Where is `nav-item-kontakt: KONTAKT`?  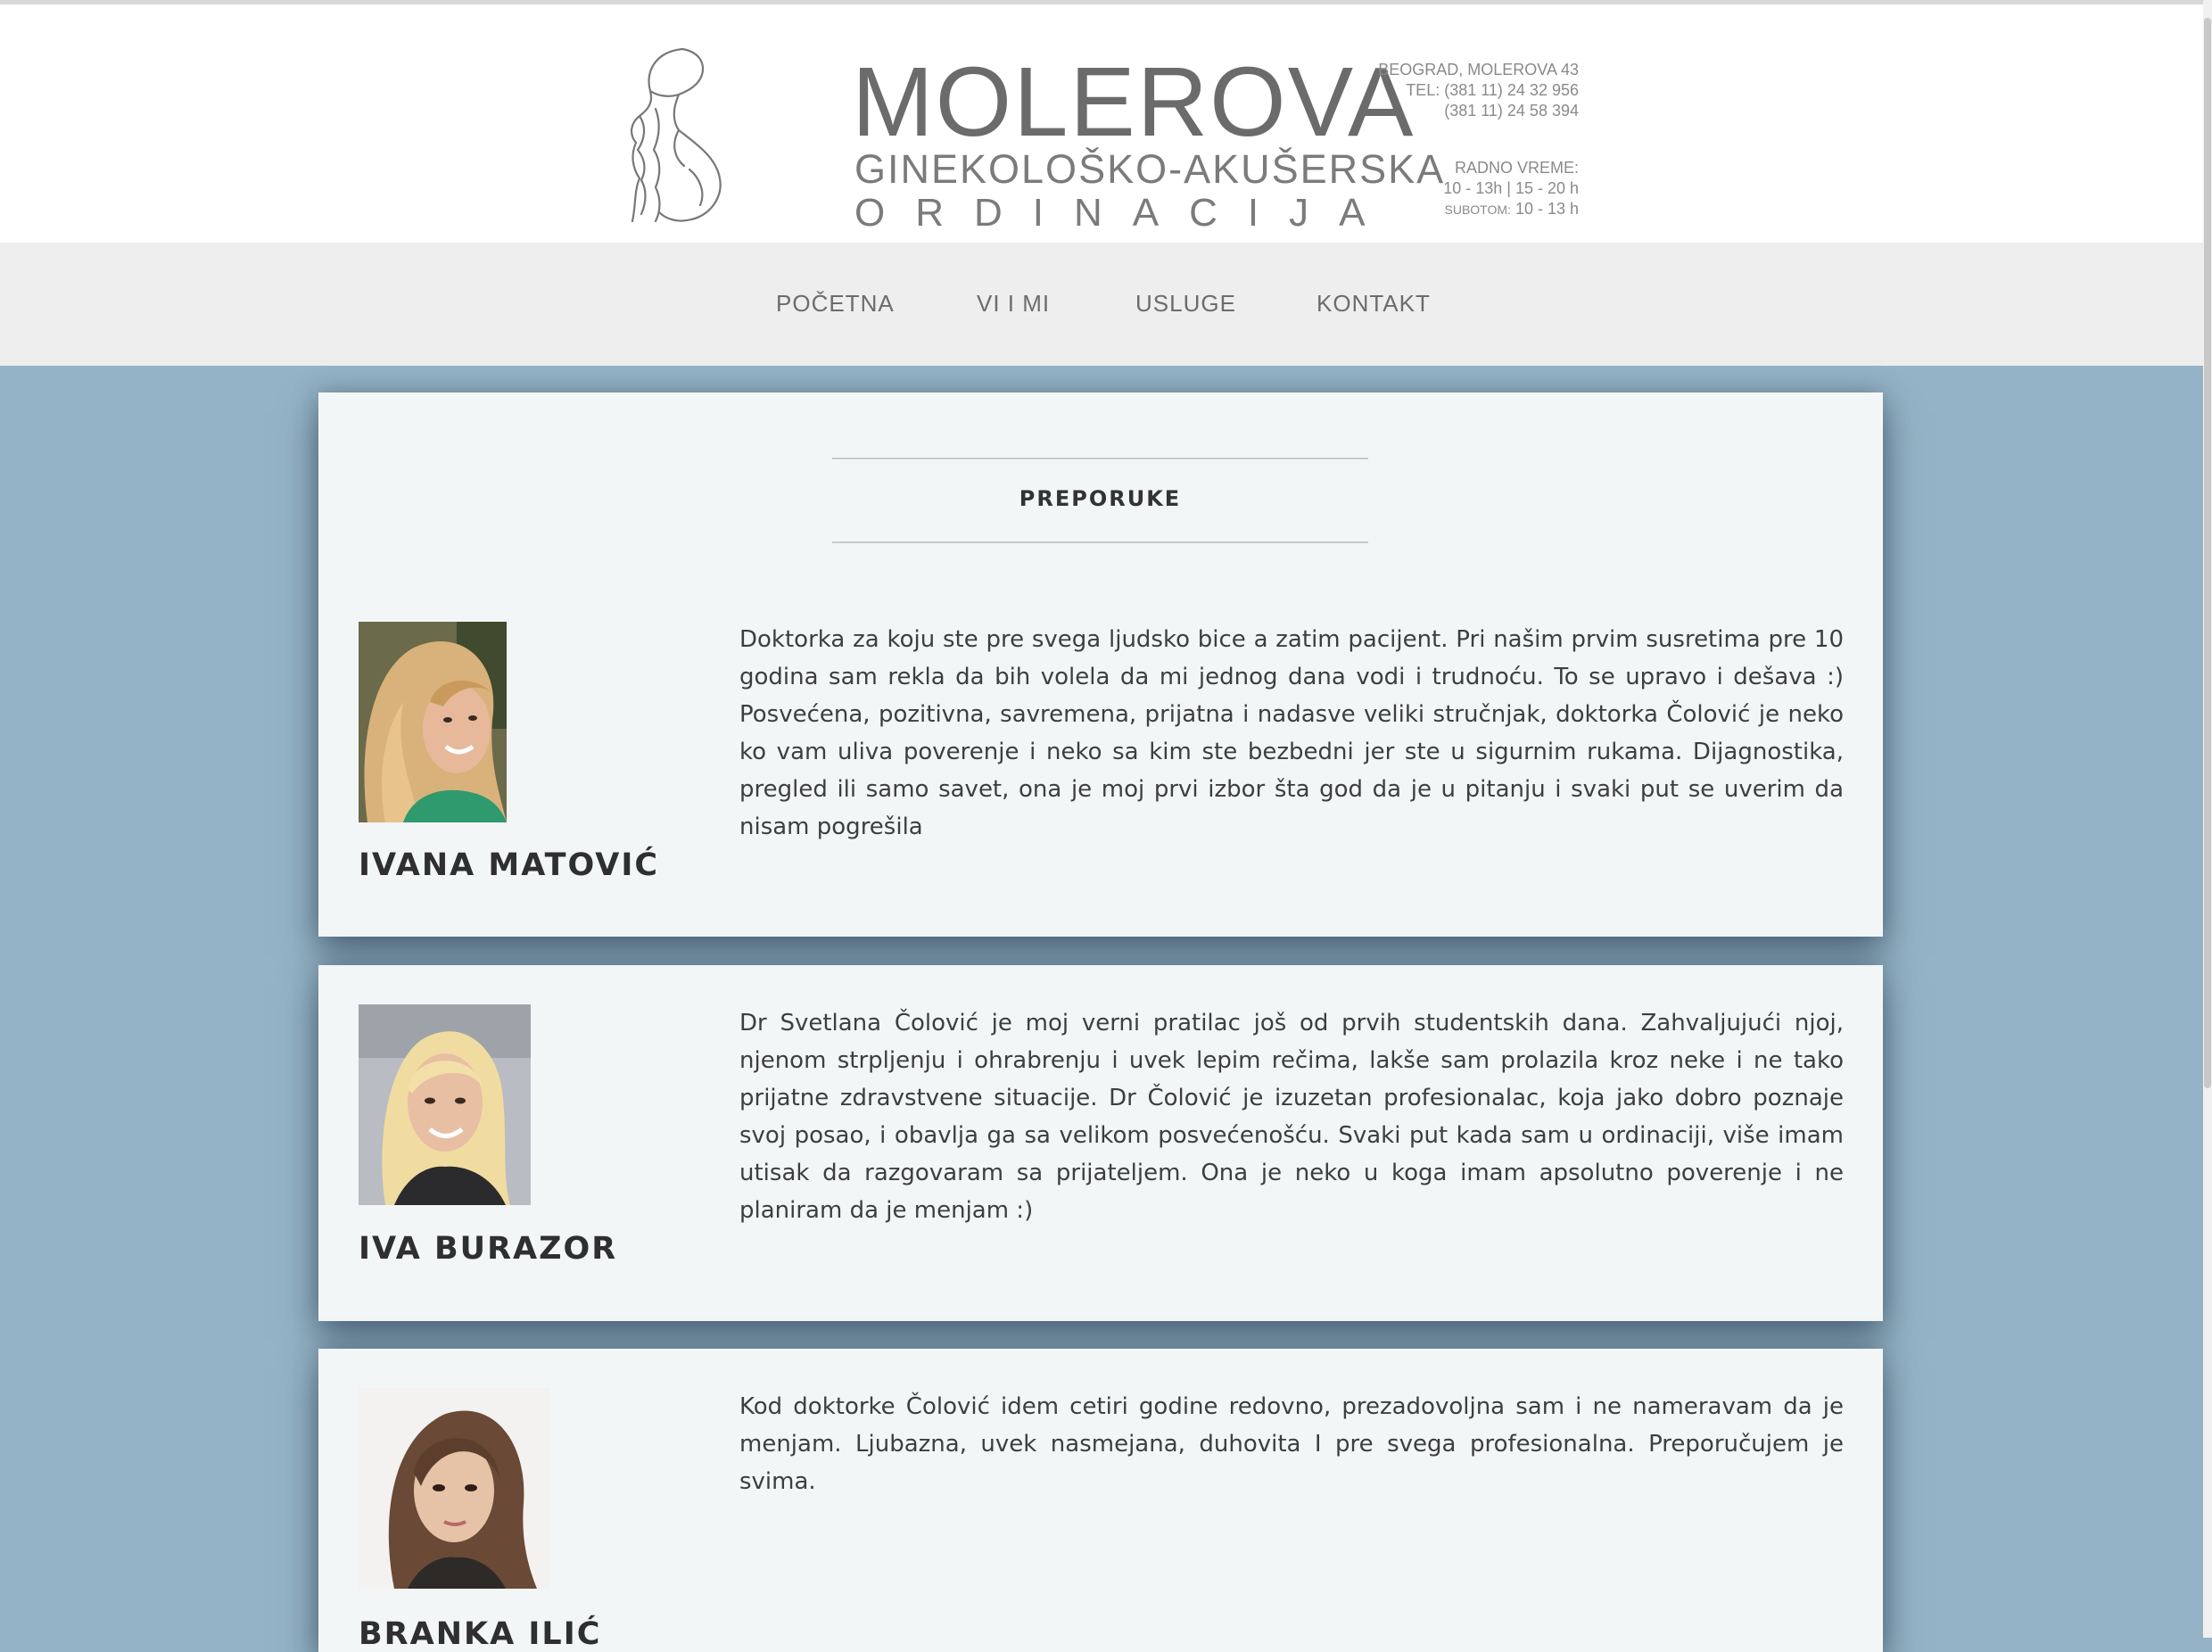
nav-item-kontakt: KONTAKT is located at coordinates (1374, 304).